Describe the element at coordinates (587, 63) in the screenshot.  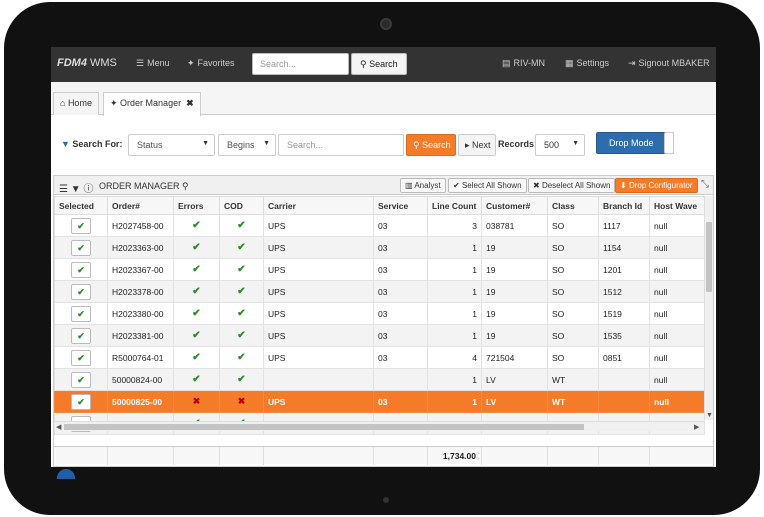
I see `settings-link: ▦ Settings` at that location.